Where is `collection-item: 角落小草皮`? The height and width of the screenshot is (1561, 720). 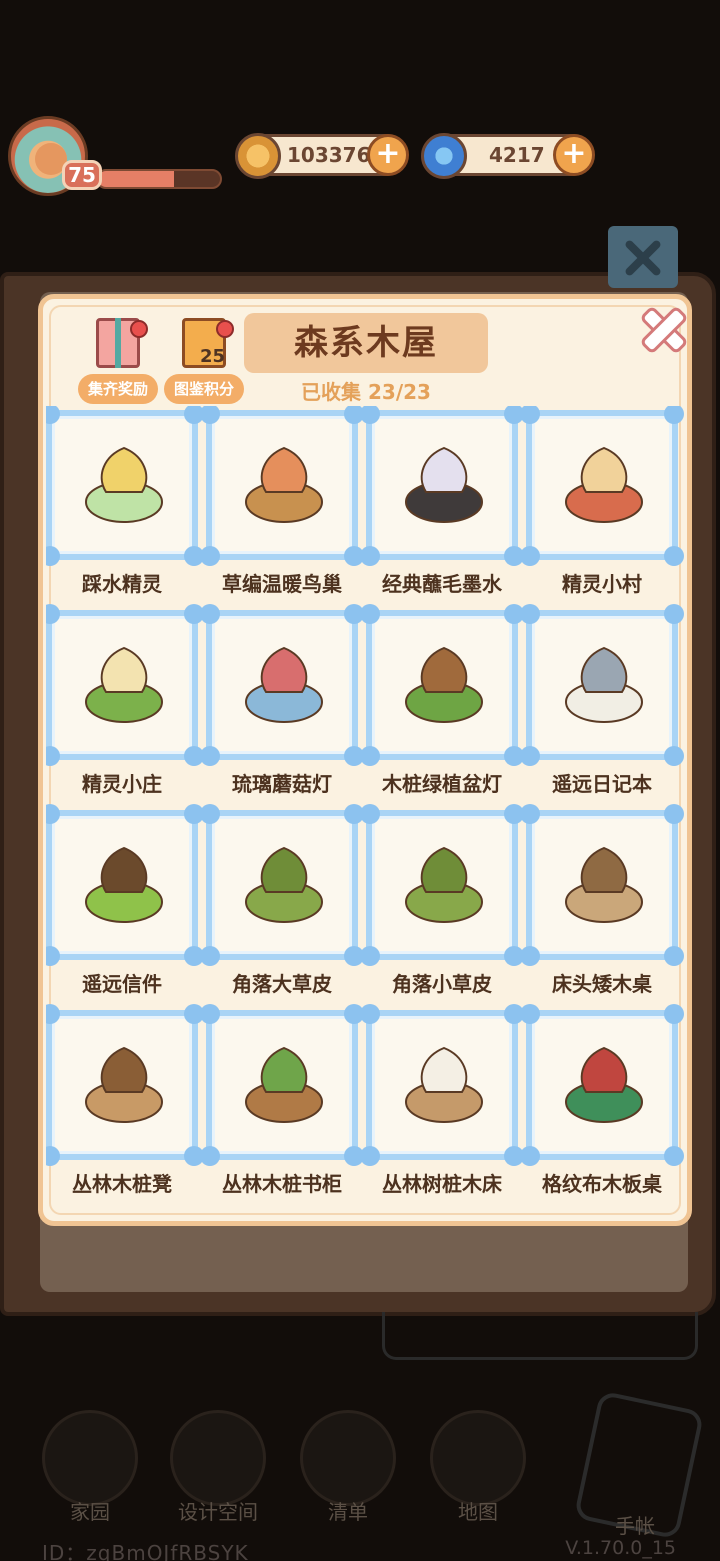
collection-item: 角落小草皮 is located at coordinates (442, 902).